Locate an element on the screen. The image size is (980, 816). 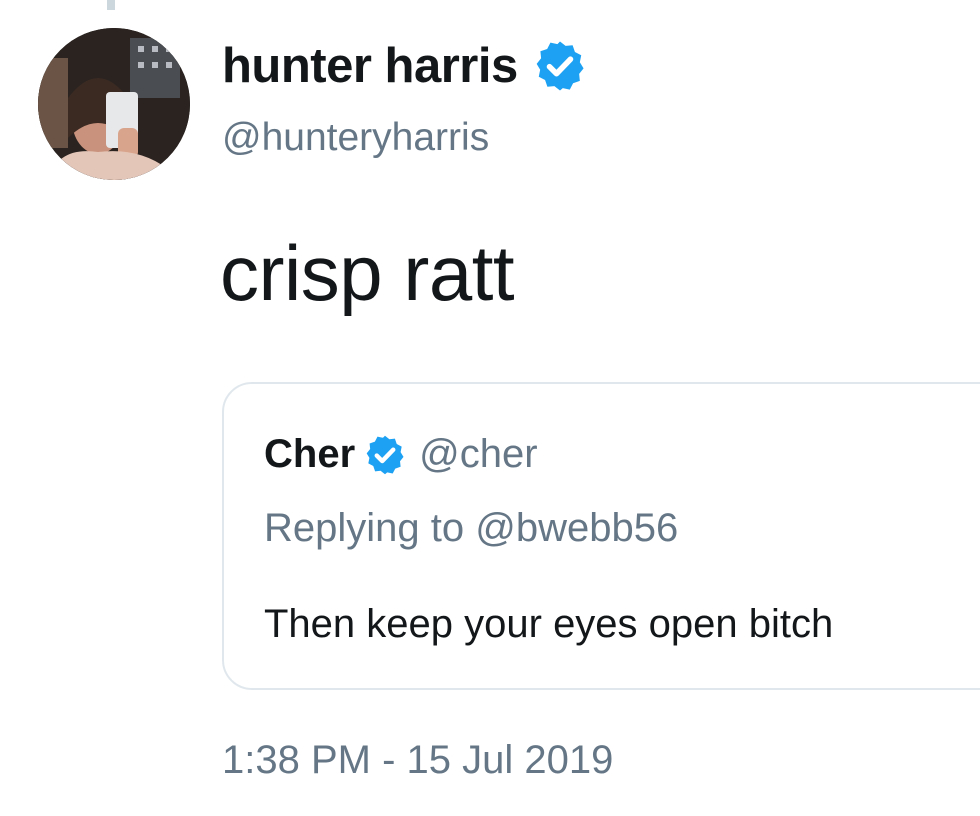
author-handle: @hunteryharris is located at coordinates (355, 138).